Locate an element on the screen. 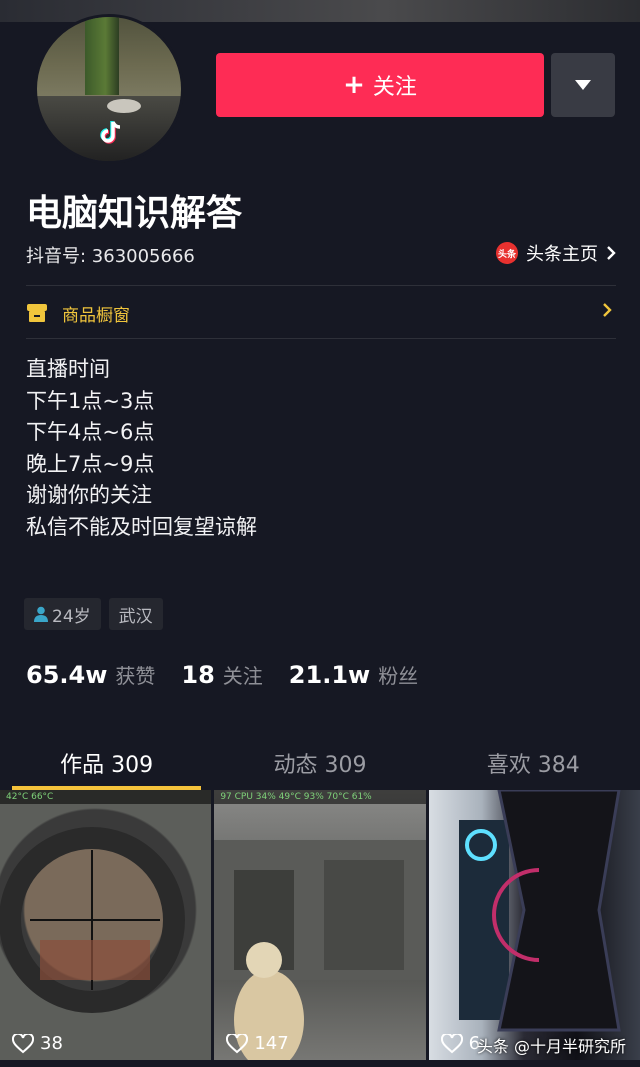 Image resolution: width=640 pixels, height=1067 pixels. video-thumbnail: 42°C 66°C 38 is located at coordinates (106, 925).